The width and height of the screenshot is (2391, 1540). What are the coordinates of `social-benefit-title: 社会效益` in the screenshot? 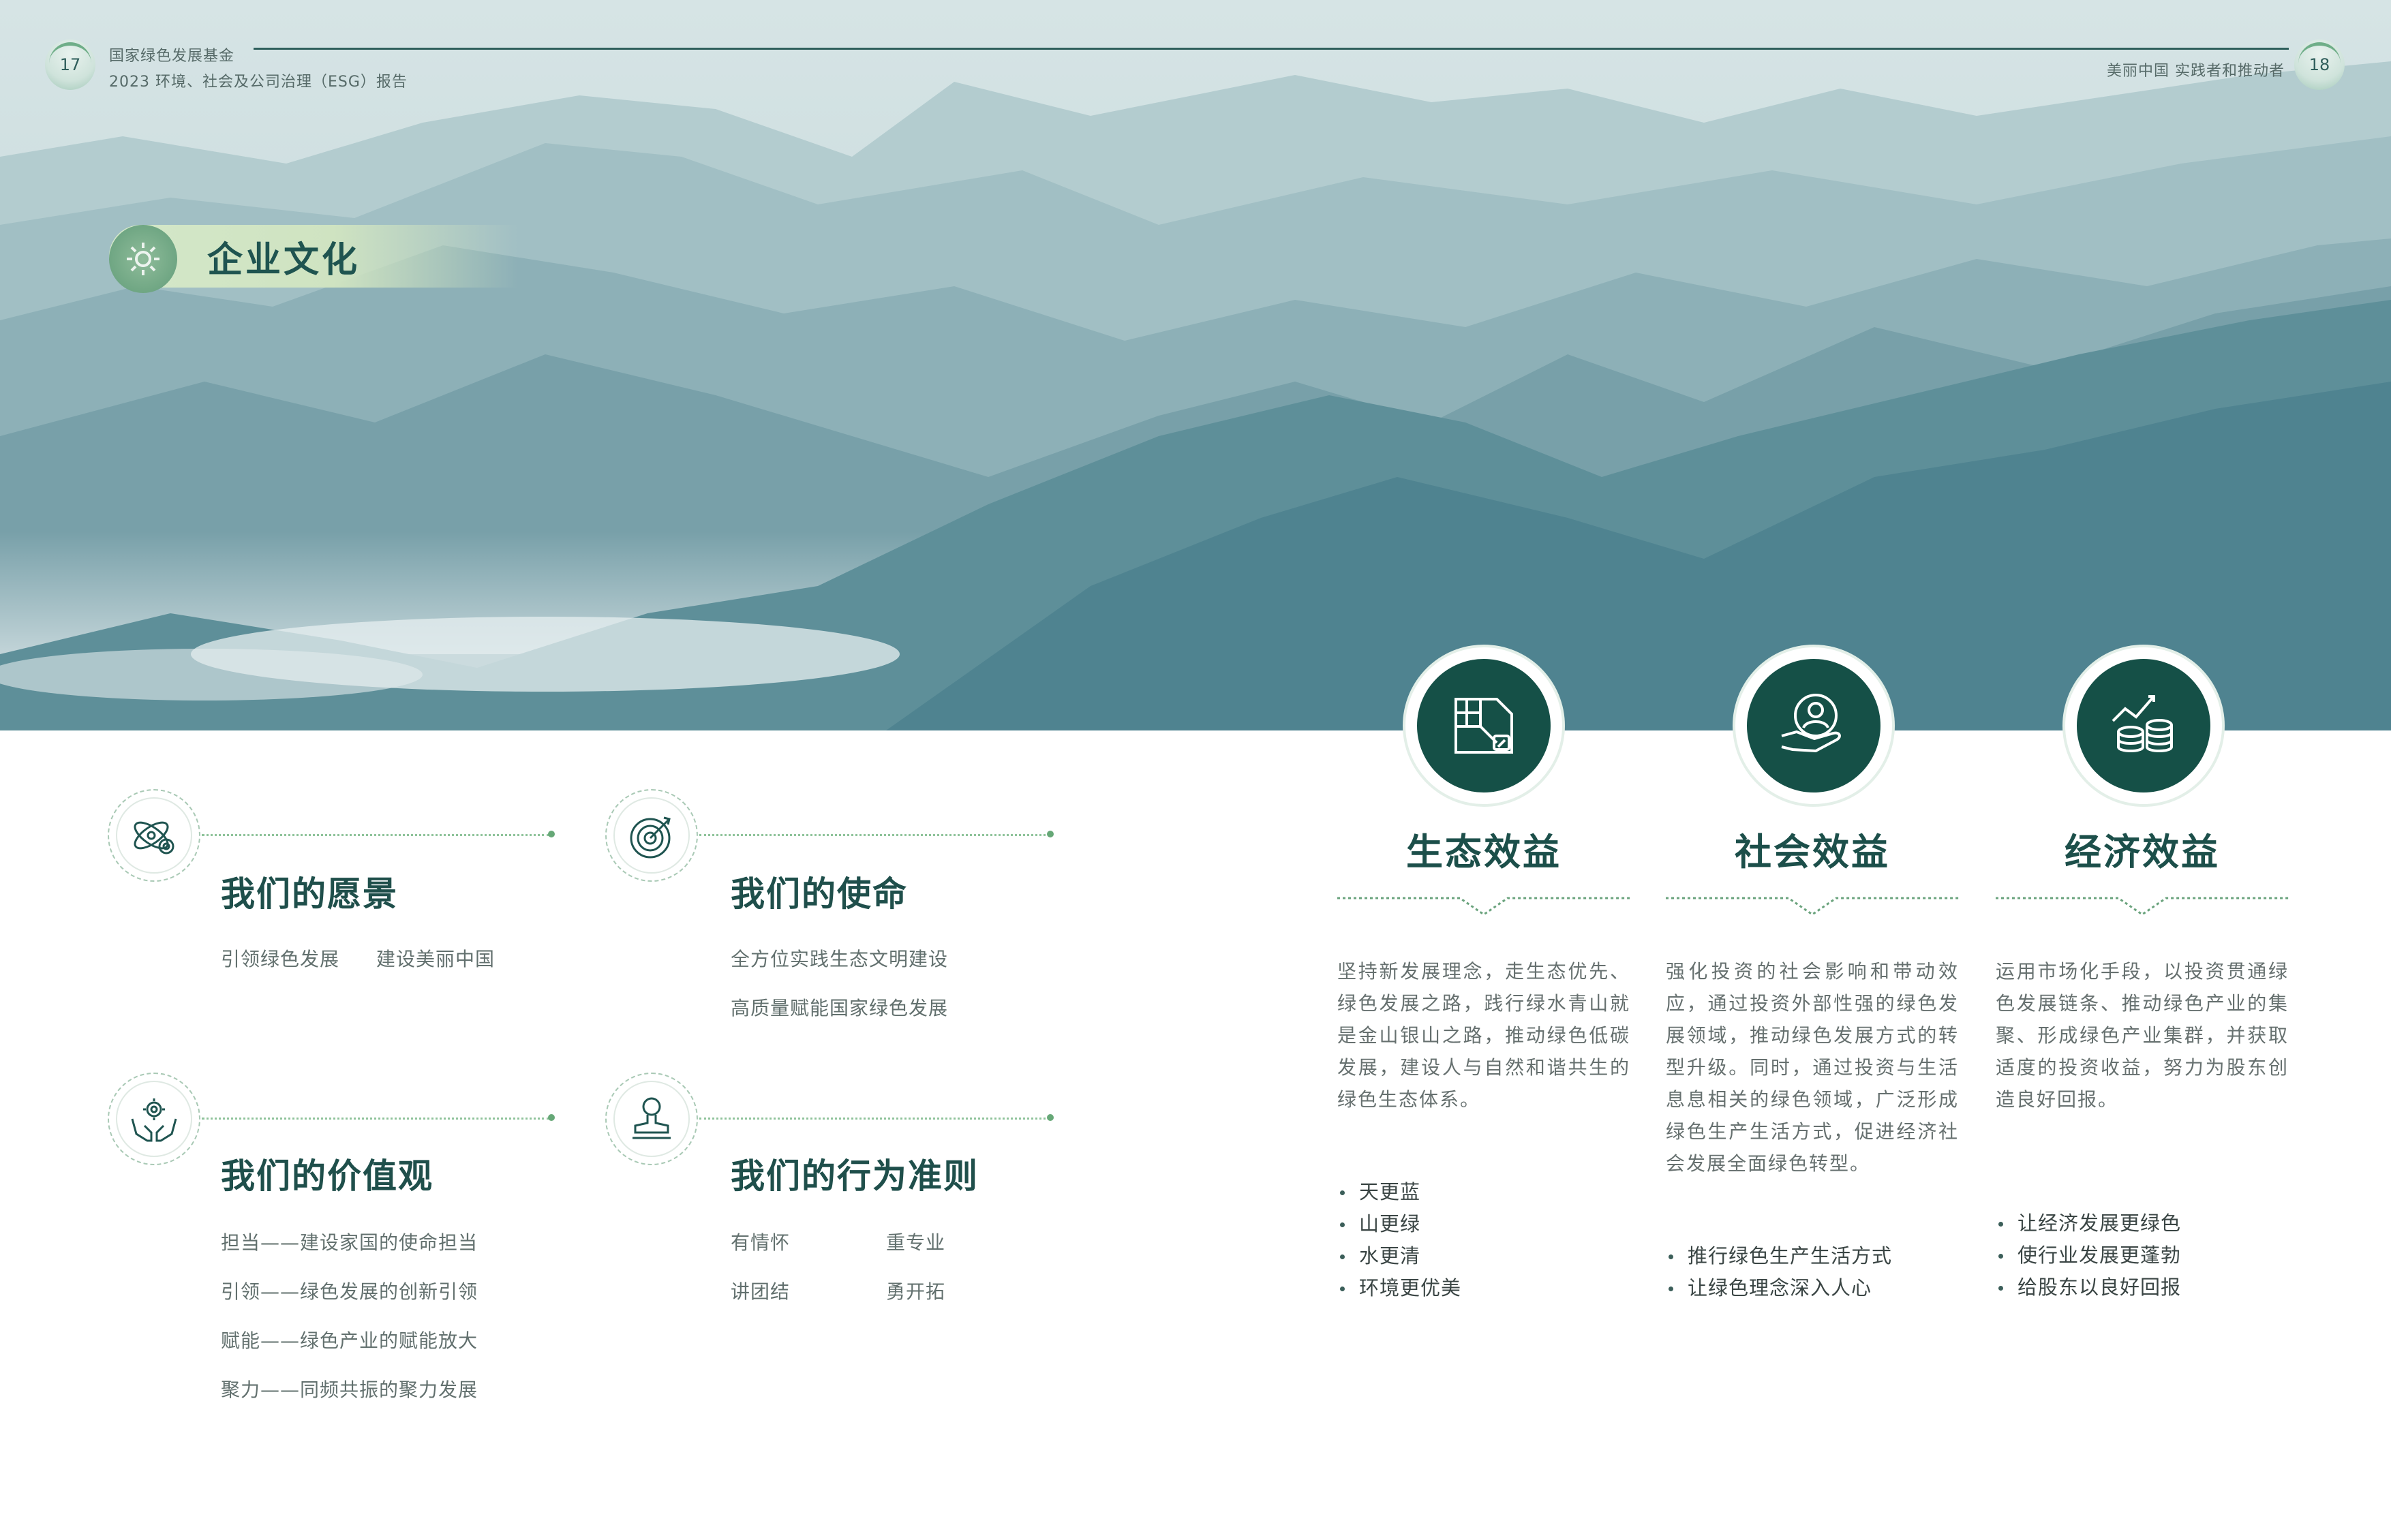 It's located at (1812, 852).